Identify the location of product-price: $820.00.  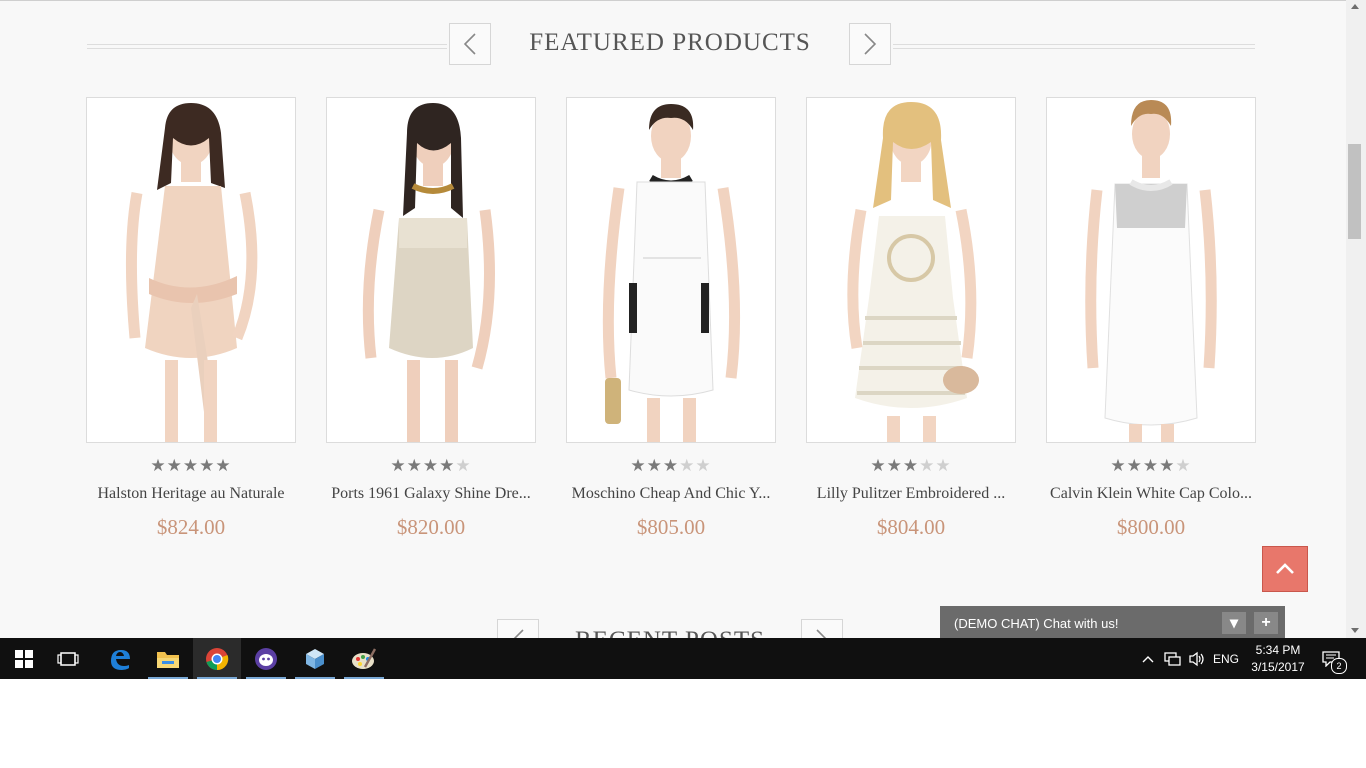
(431, 527).